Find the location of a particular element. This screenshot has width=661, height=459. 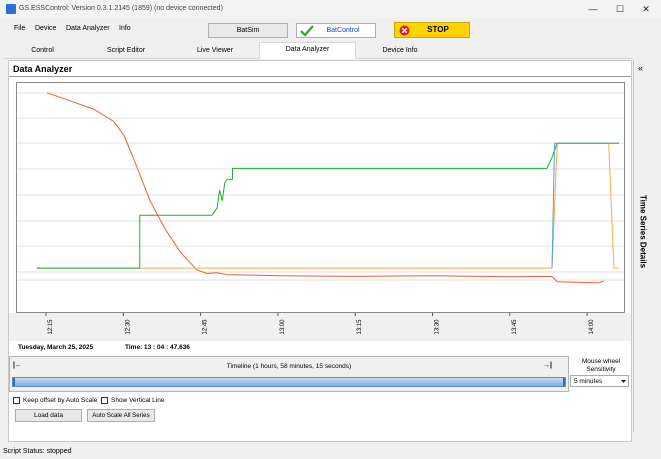

status-bar-text: Script Status: stopped is located at coordinates (37, 451).